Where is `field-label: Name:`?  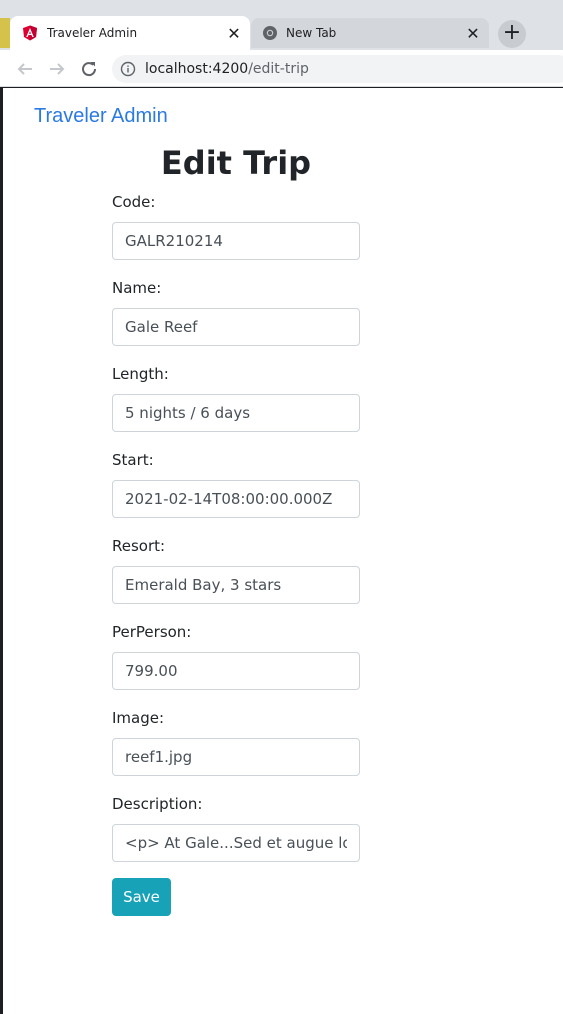 field-label: Name: is located at coordinates (137, 288).